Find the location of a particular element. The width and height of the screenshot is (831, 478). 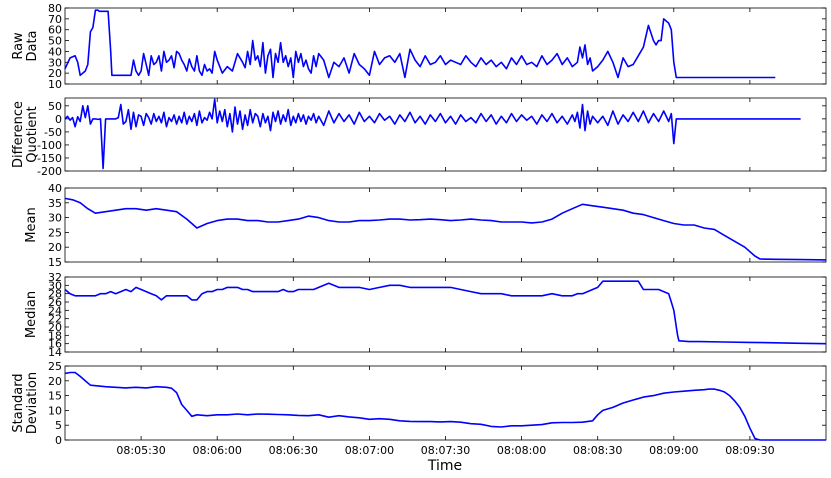

y-tick-label: -50 is located at coordinates (53, 132).